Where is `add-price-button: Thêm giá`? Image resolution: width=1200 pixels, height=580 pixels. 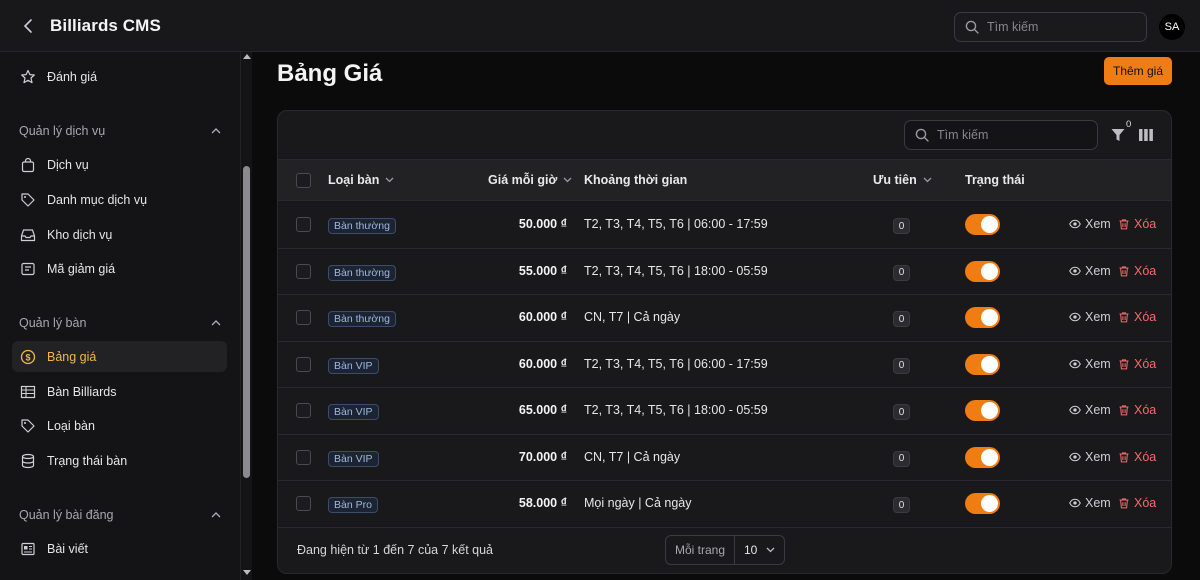 add-price-button: Thêm giá is located at coordinates (1138, 71).